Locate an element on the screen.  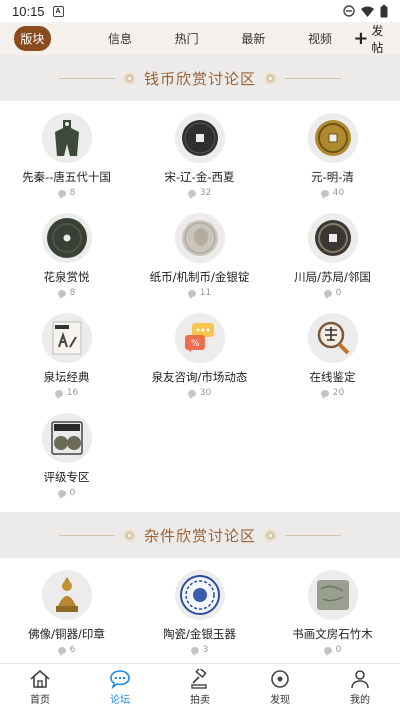
board-item: 在线鉴定 20 is located at coordinates (332, 356).